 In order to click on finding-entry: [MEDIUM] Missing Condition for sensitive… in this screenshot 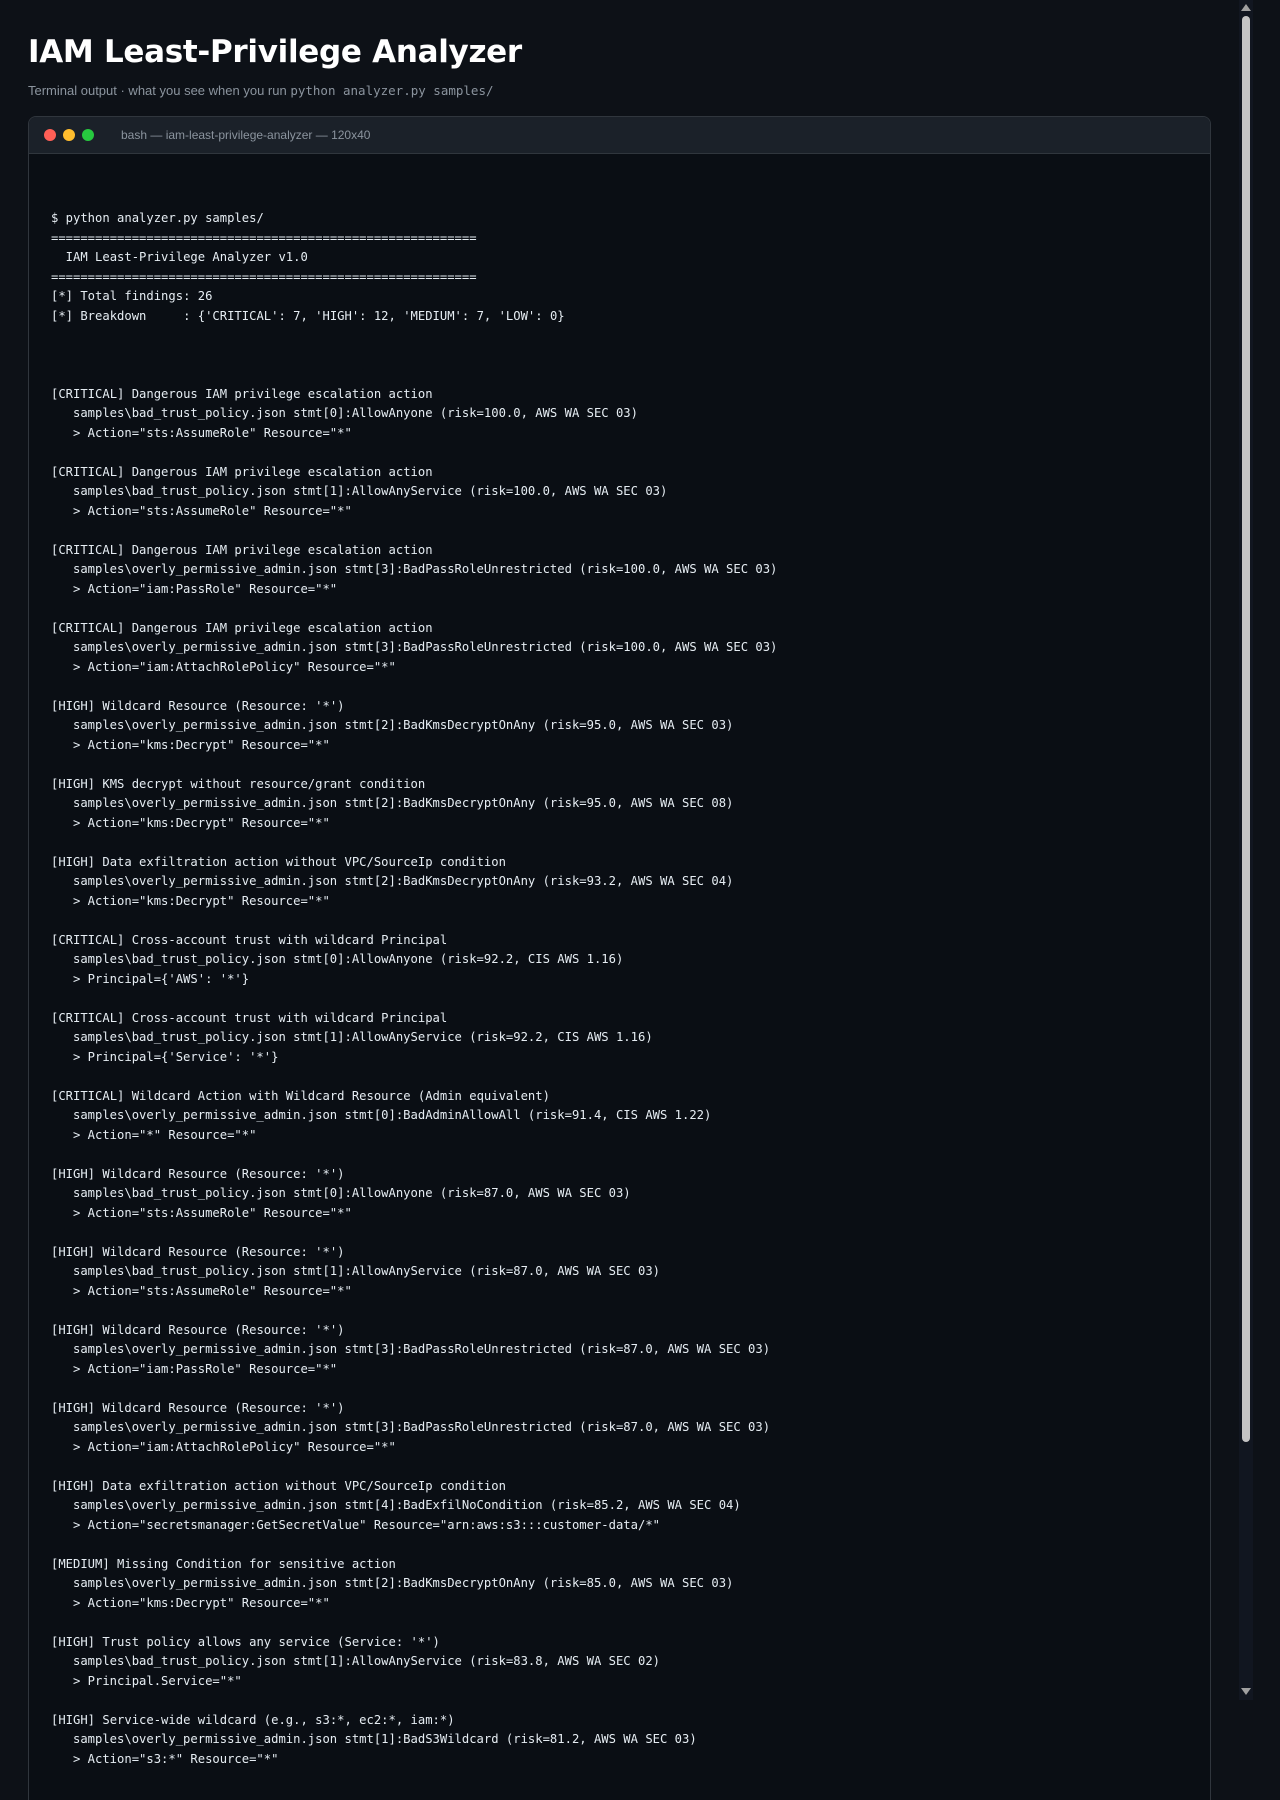, I will do `click(619, 1584)`.